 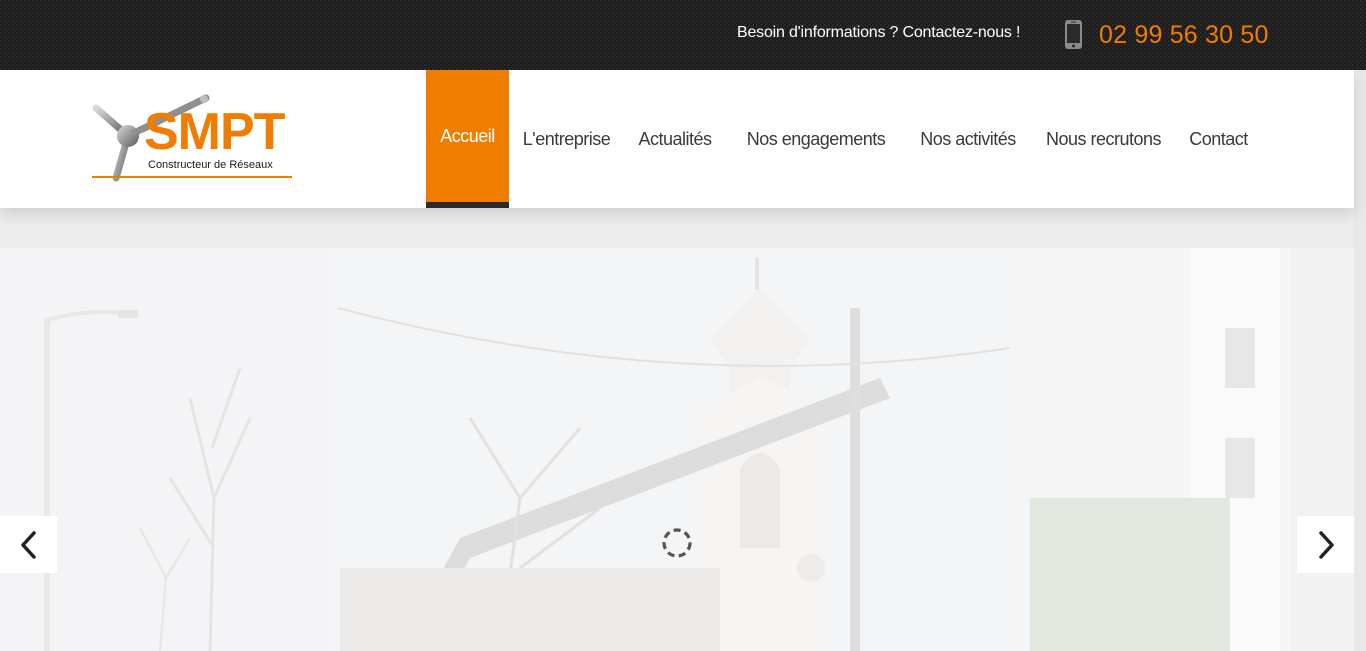 I want to click on chevron-right-icon, so click(x=1326, y=544).